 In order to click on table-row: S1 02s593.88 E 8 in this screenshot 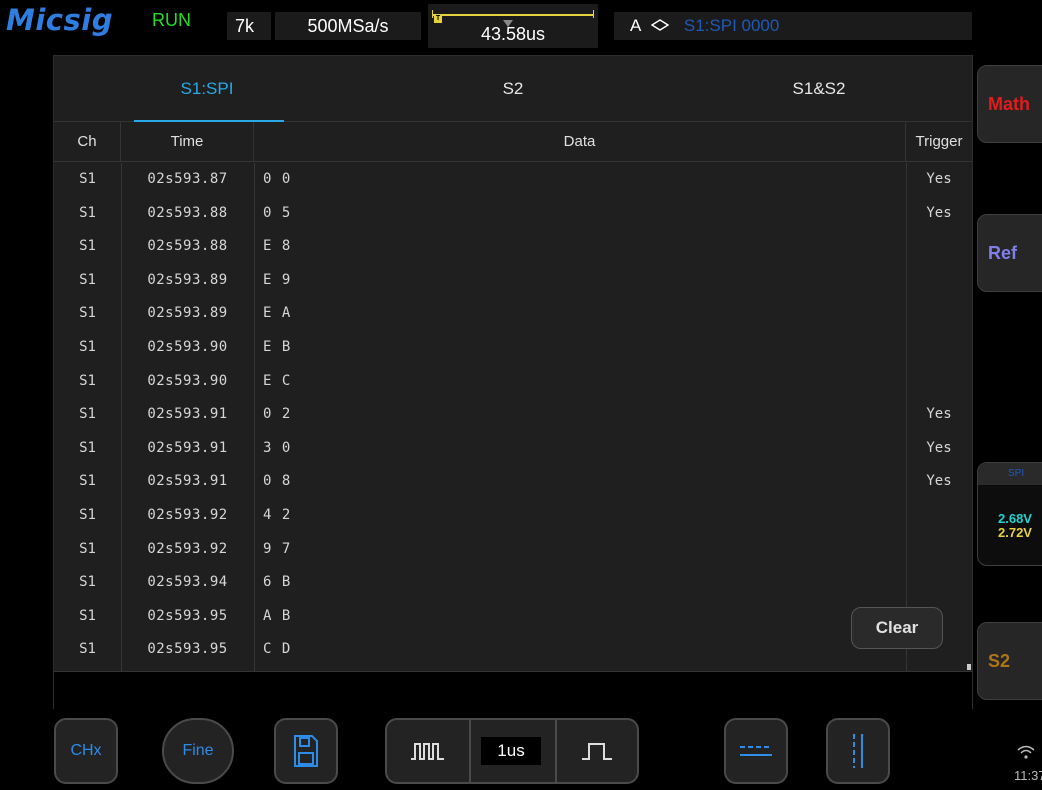, I will do `click(513, 246)`.